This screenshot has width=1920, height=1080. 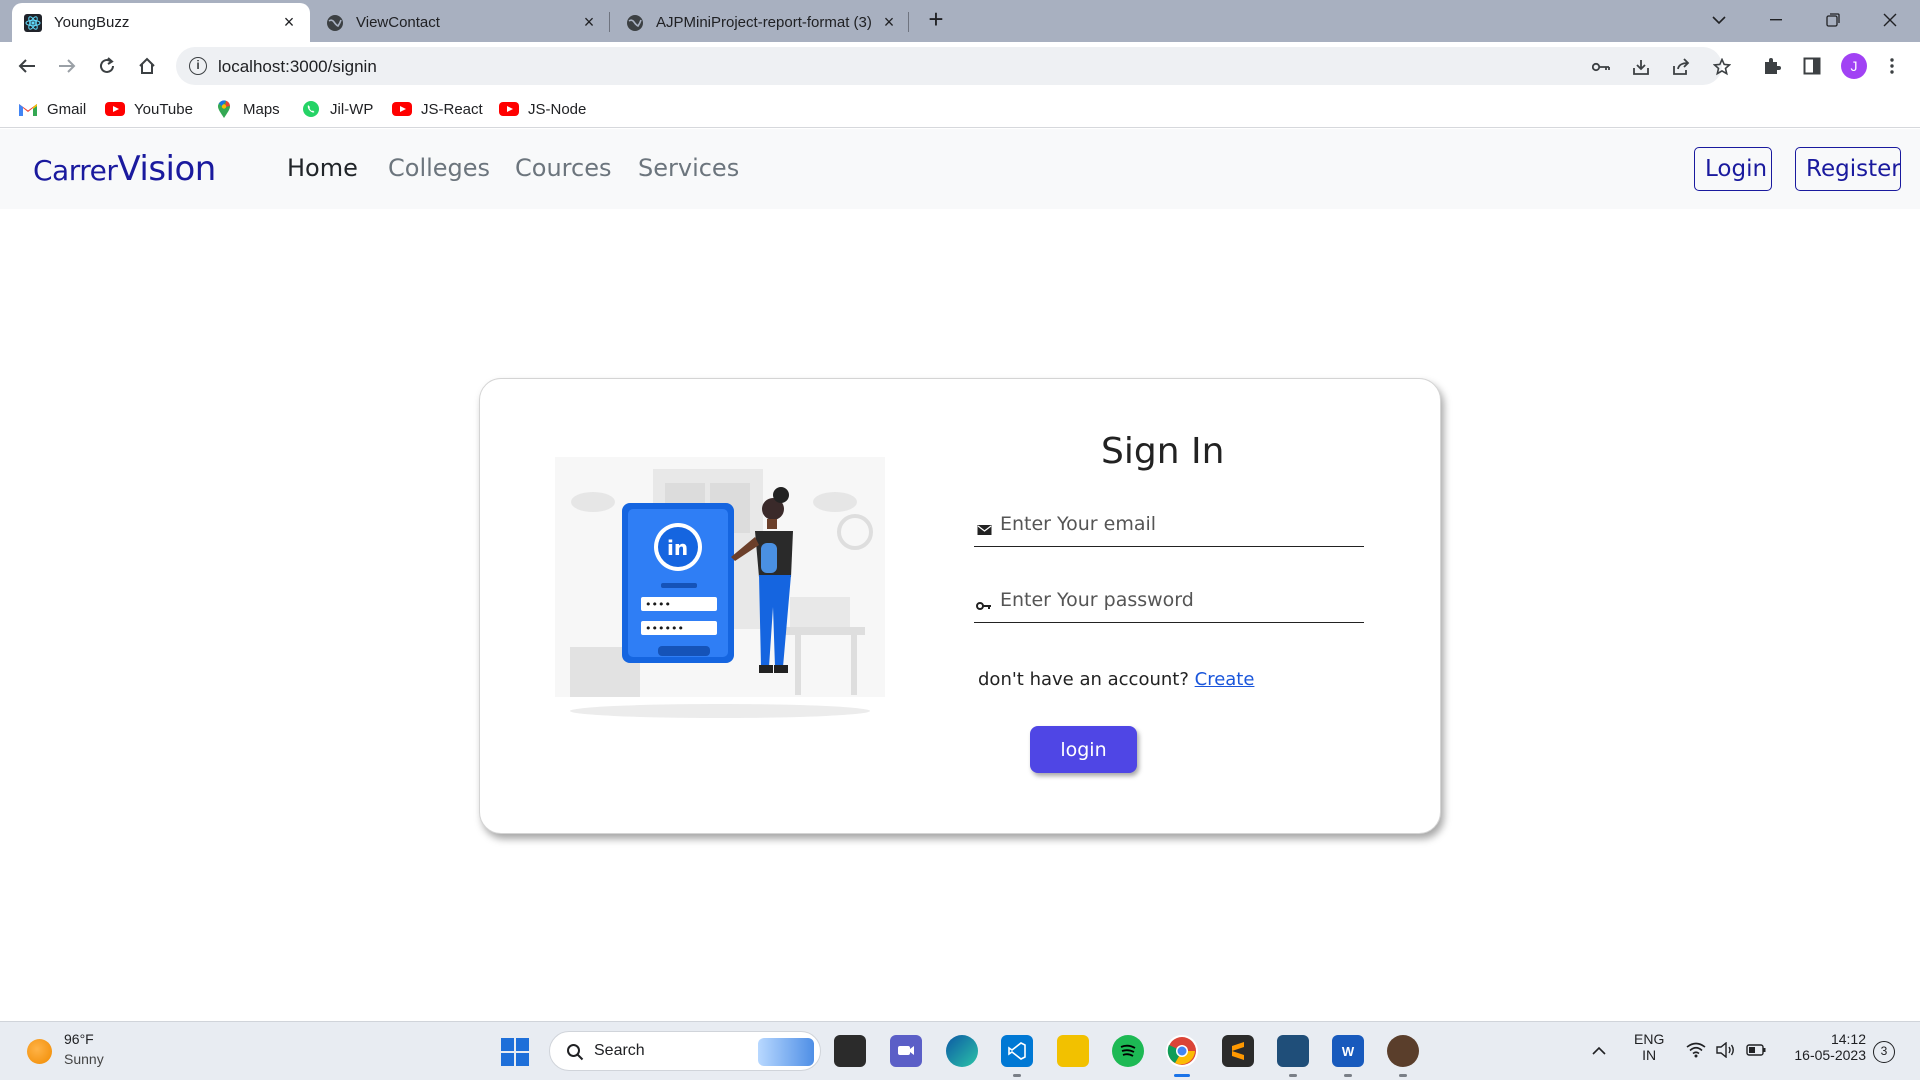 What do you see at coordinates (39, 1051) in the screenshot?
I see `sun-icon` at bounding box center [39, 1051].